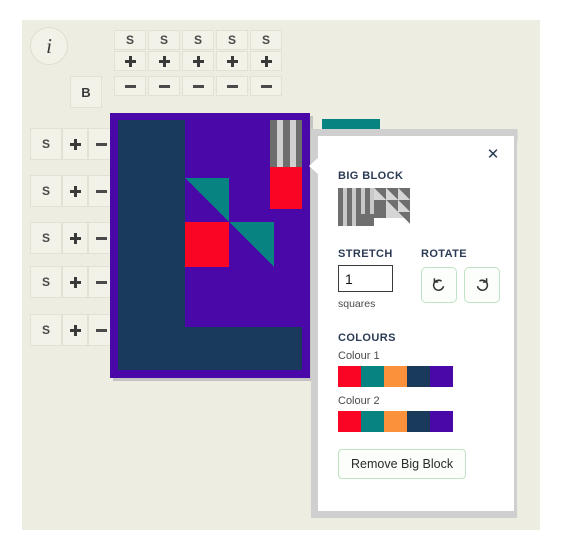 The height and width of the screenshot is (556, 568). I want to click on block-mode-button: B, so click(86, 92).